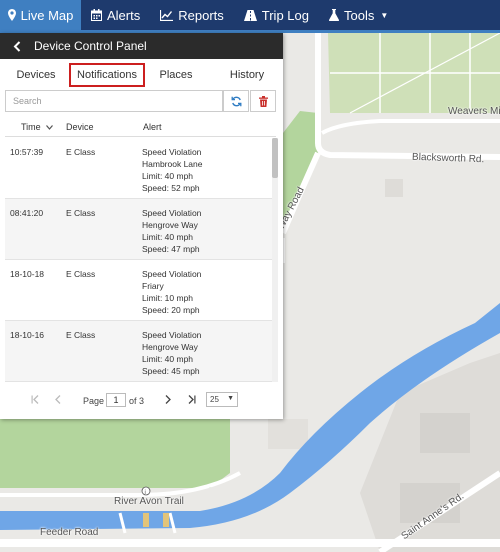  What do you see at coordinates (140, 136) in the screenshot?
I see `header-divider` at bounding box center [140, 136].